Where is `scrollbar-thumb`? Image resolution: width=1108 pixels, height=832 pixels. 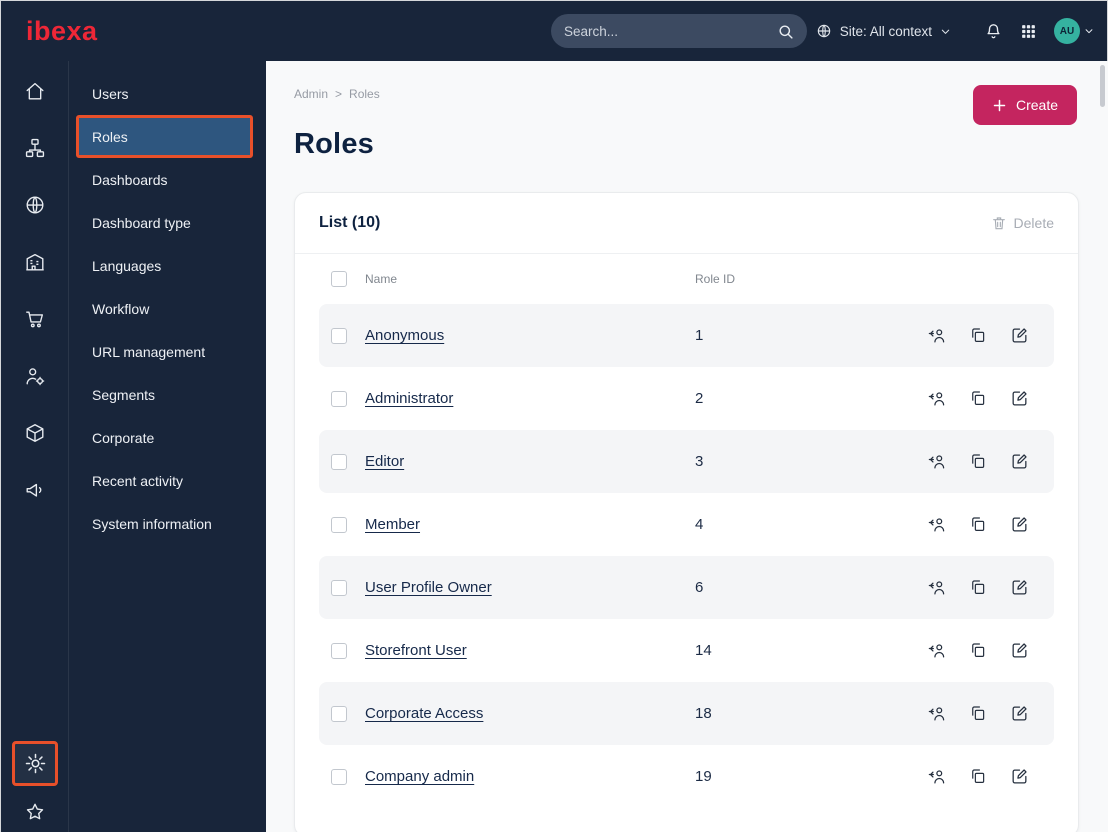
scrollbar-thumb is located at coordinates (1102, 86).